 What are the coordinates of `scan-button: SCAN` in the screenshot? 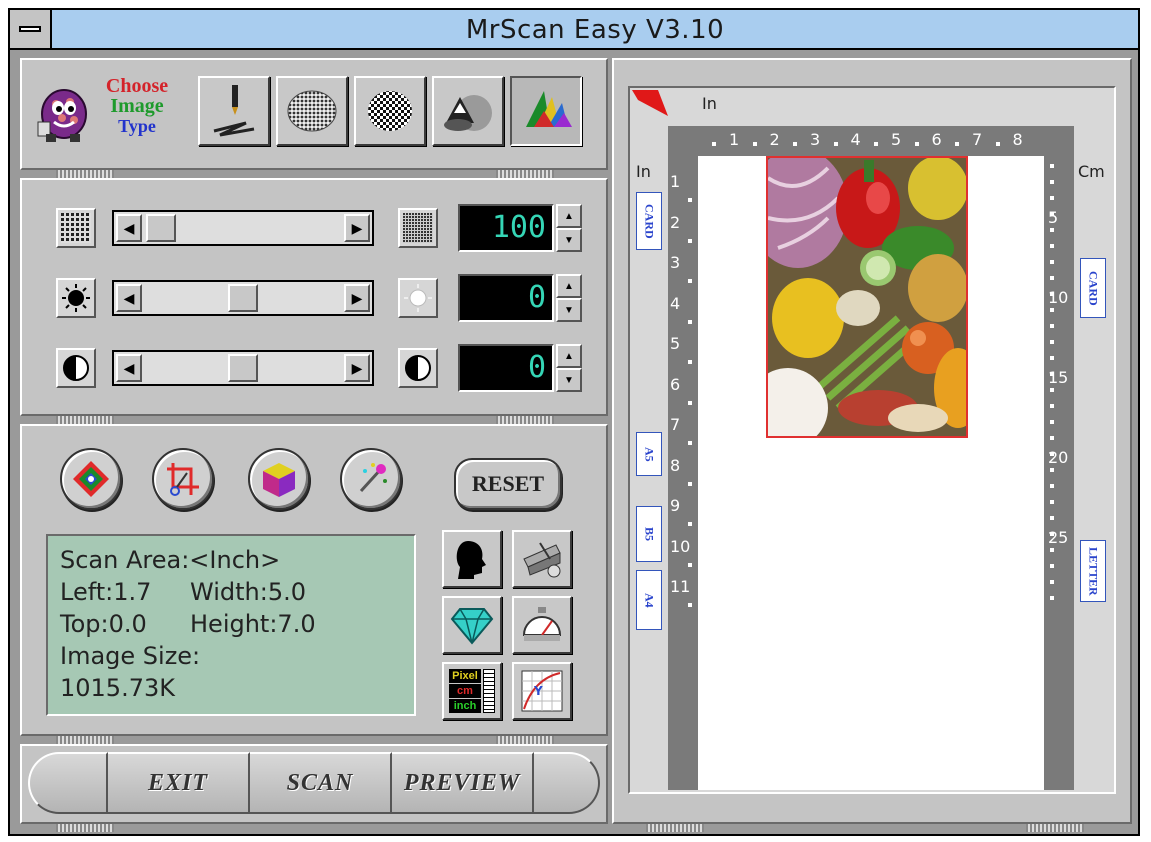 It's located at (321, 783).